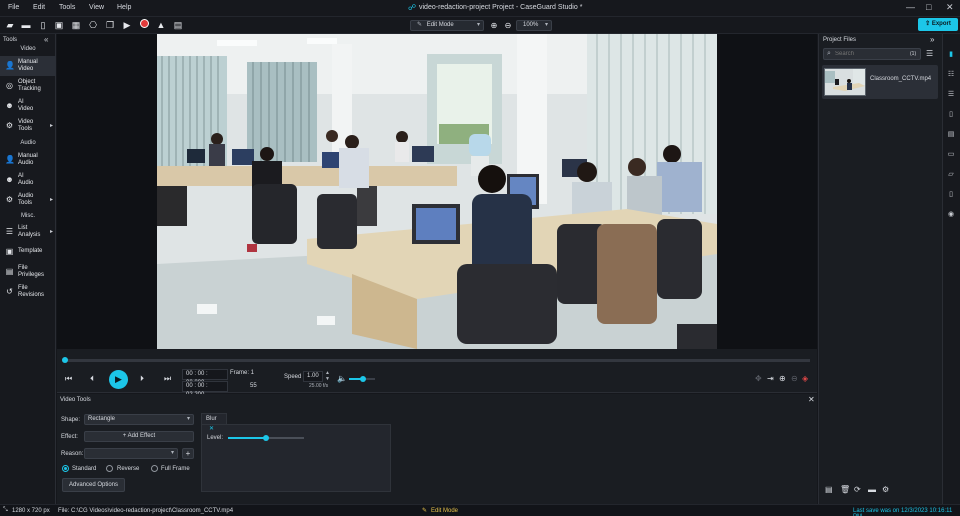  What do you see at coordinates (28, 292) in the screenshot?
I see `sidebar-item-file-revisions: ↺ File Revisions` at bounding box center [28, 292].